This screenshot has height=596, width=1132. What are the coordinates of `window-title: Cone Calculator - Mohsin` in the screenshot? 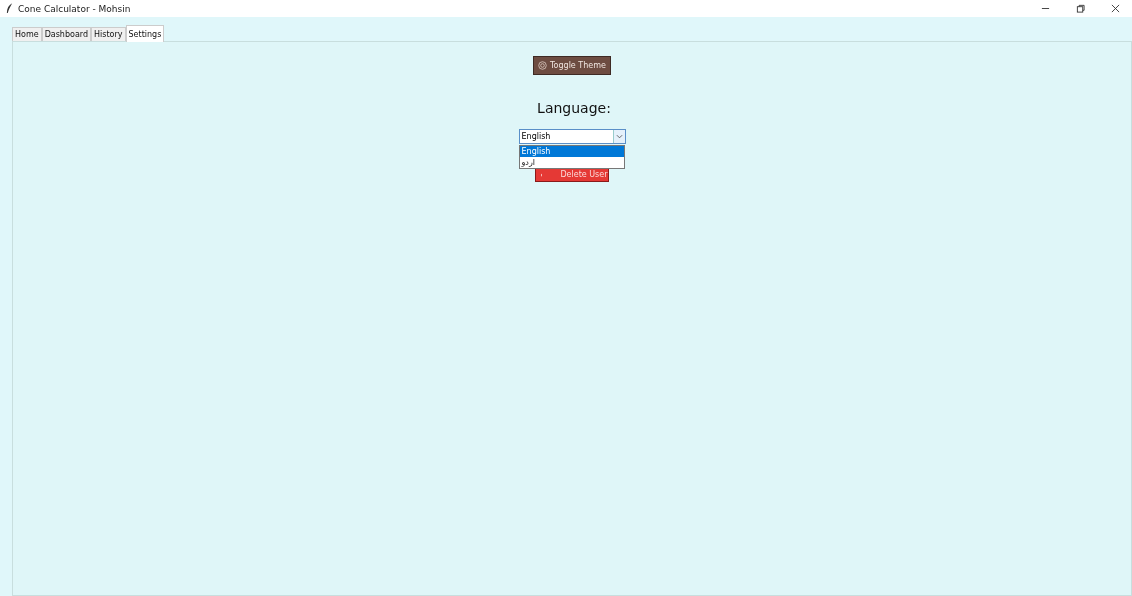 It's located at (74, 8).